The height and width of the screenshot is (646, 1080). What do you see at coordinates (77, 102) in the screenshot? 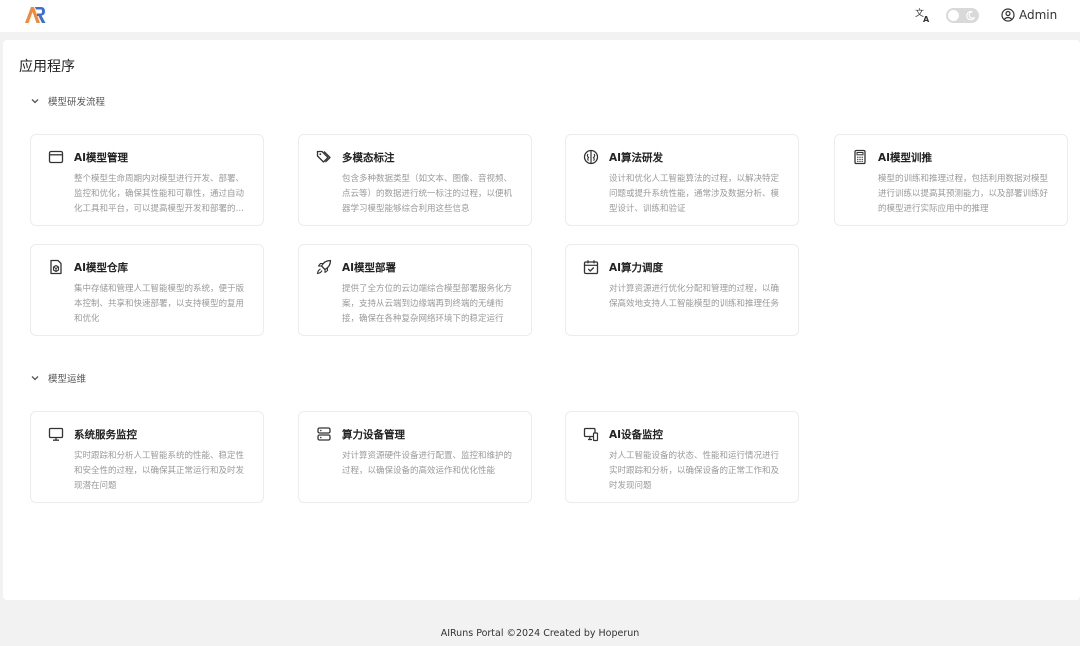
I see `section-title: 模型研发流程` at bounding box center [77, 102].